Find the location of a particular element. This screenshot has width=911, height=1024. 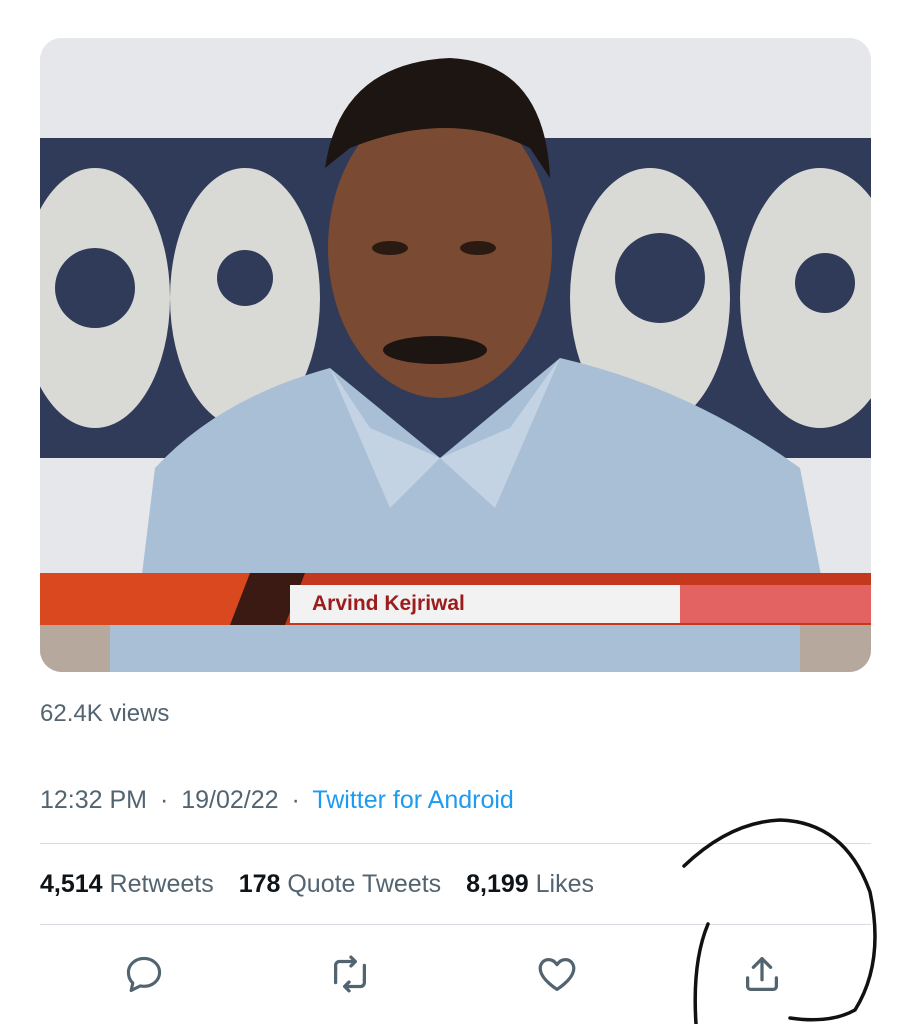

like-icon is located at coordinates (557, 974).